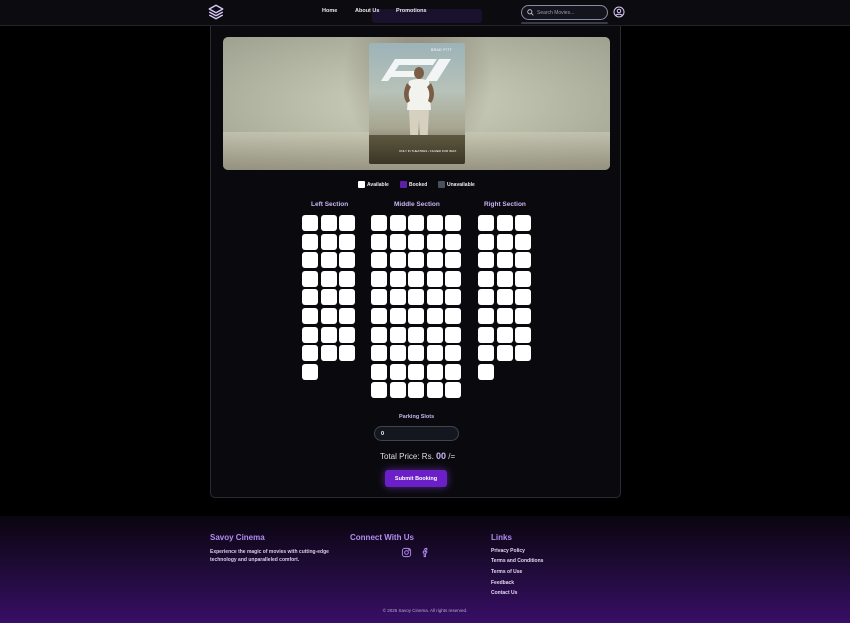  What do you see at coordinates (619, 12) in the screenshot?
I see `user-profile-icon` at bounding box center [619, 12].